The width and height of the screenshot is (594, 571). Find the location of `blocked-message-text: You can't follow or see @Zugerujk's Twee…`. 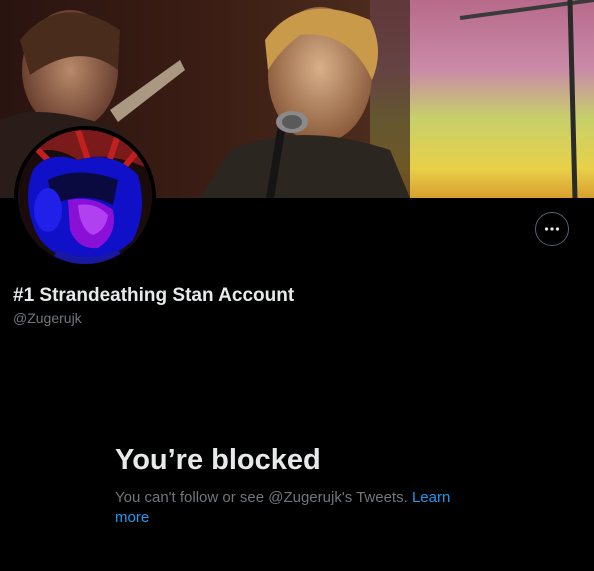

blocked-message-text: You can't follow or see @Zugerujk's Twee… is located at coordinates (261, 497).